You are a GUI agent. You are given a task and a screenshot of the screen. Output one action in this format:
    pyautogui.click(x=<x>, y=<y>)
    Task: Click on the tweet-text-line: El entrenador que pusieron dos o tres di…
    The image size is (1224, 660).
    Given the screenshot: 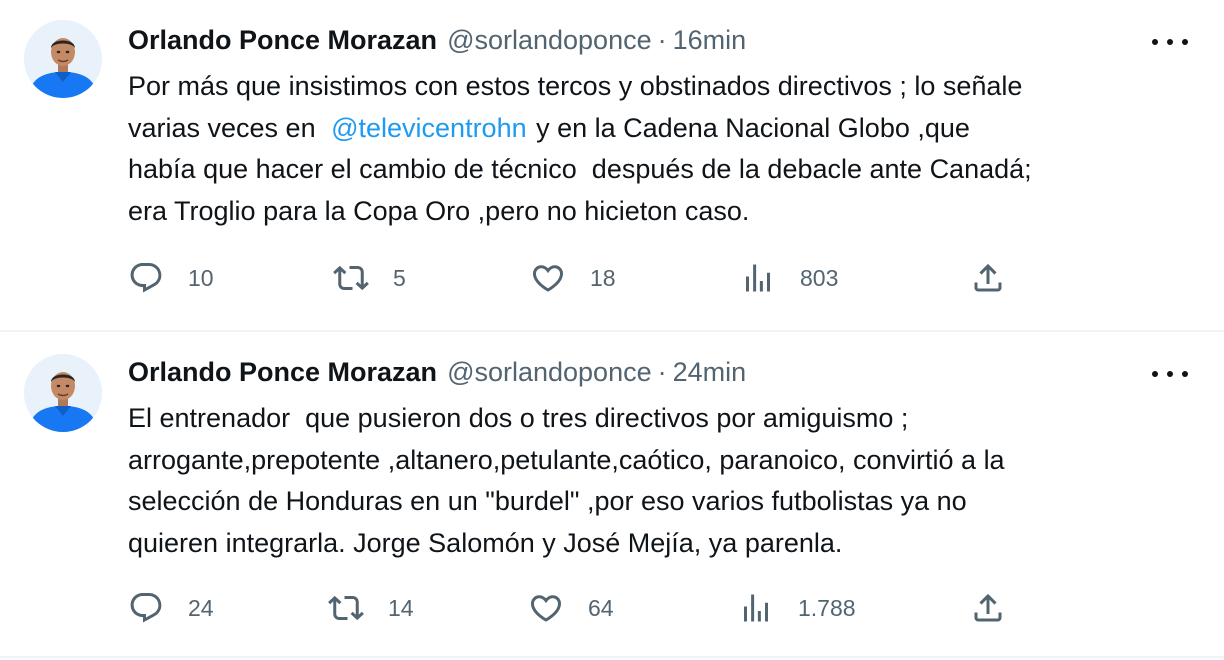 What is the action you would take?
    pyautogui.click(x=518, y=418)
    